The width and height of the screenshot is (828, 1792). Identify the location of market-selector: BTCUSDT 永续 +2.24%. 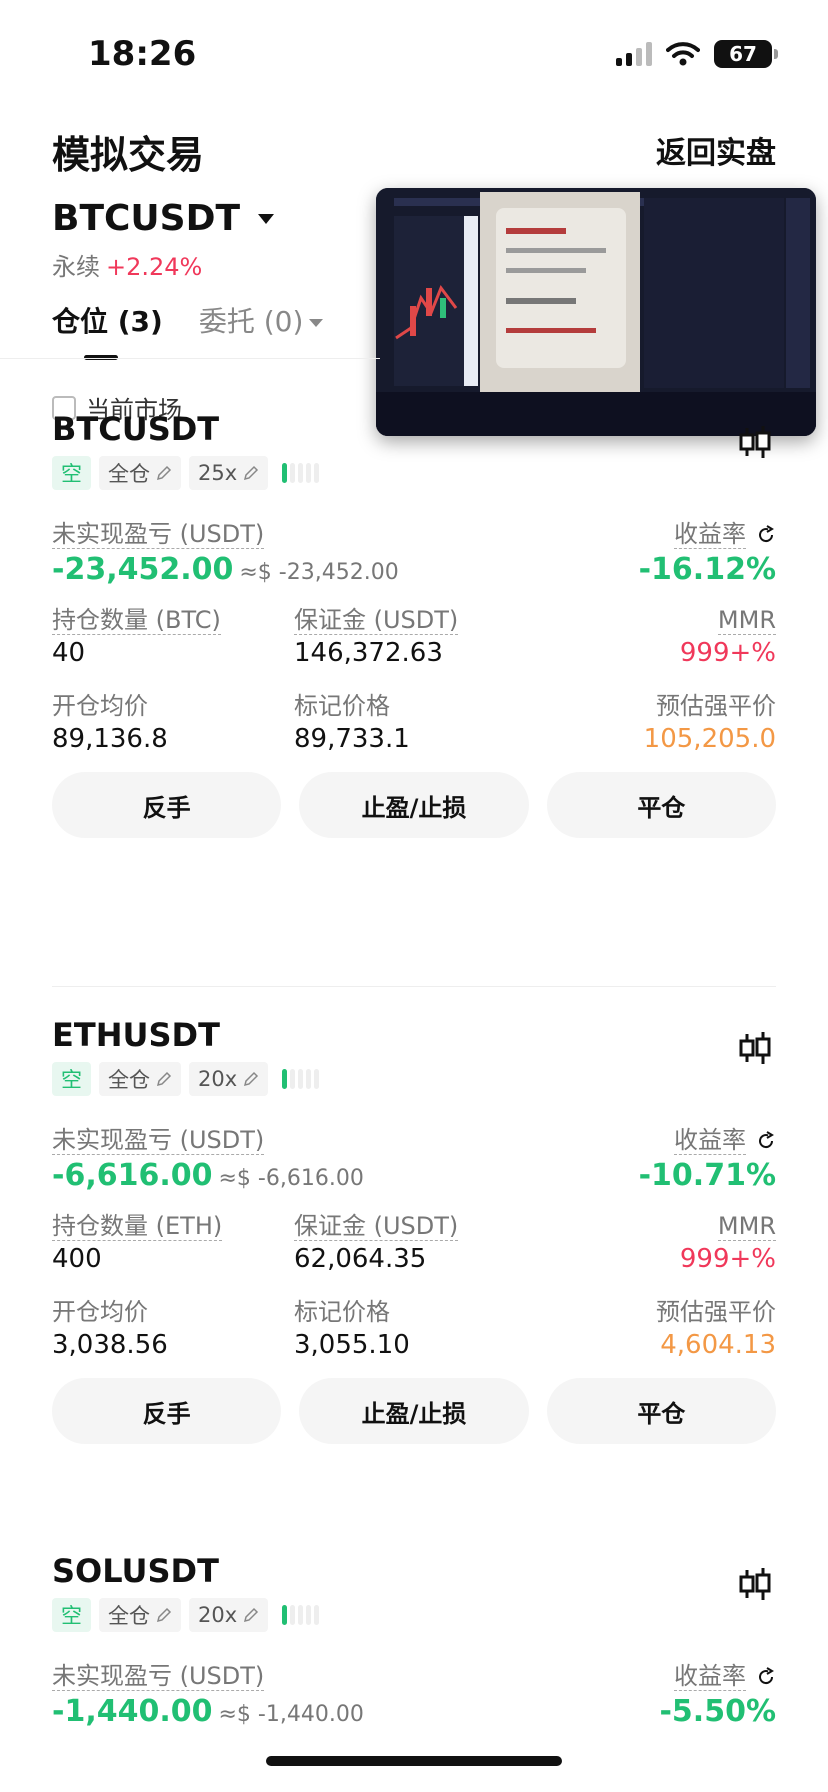
(163, 240).